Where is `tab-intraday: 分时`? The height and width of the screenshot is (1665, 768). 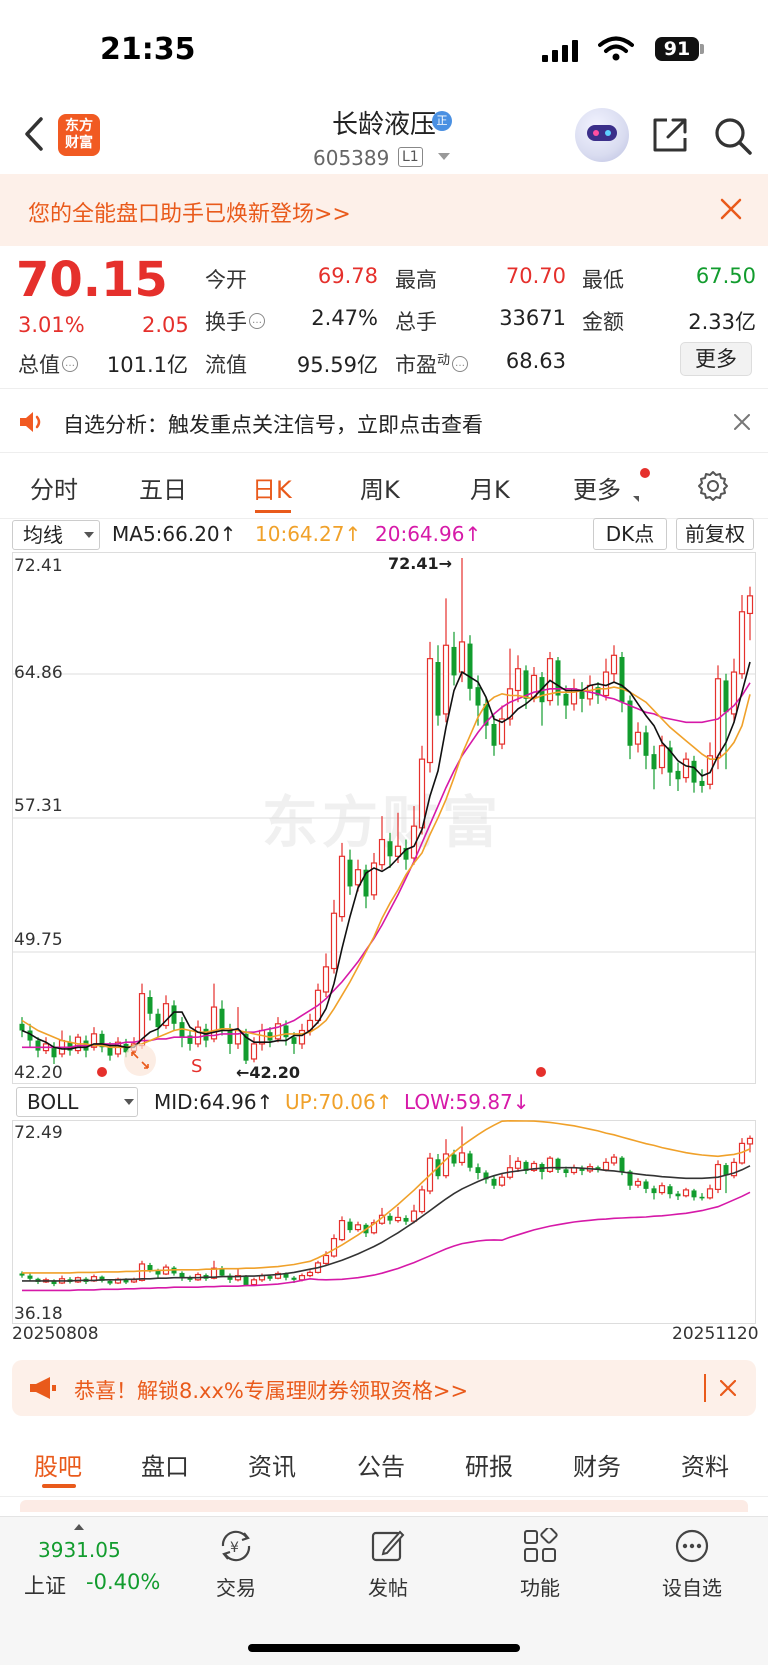
tab-intraday: 分时 is located at coordinates (54, 487).